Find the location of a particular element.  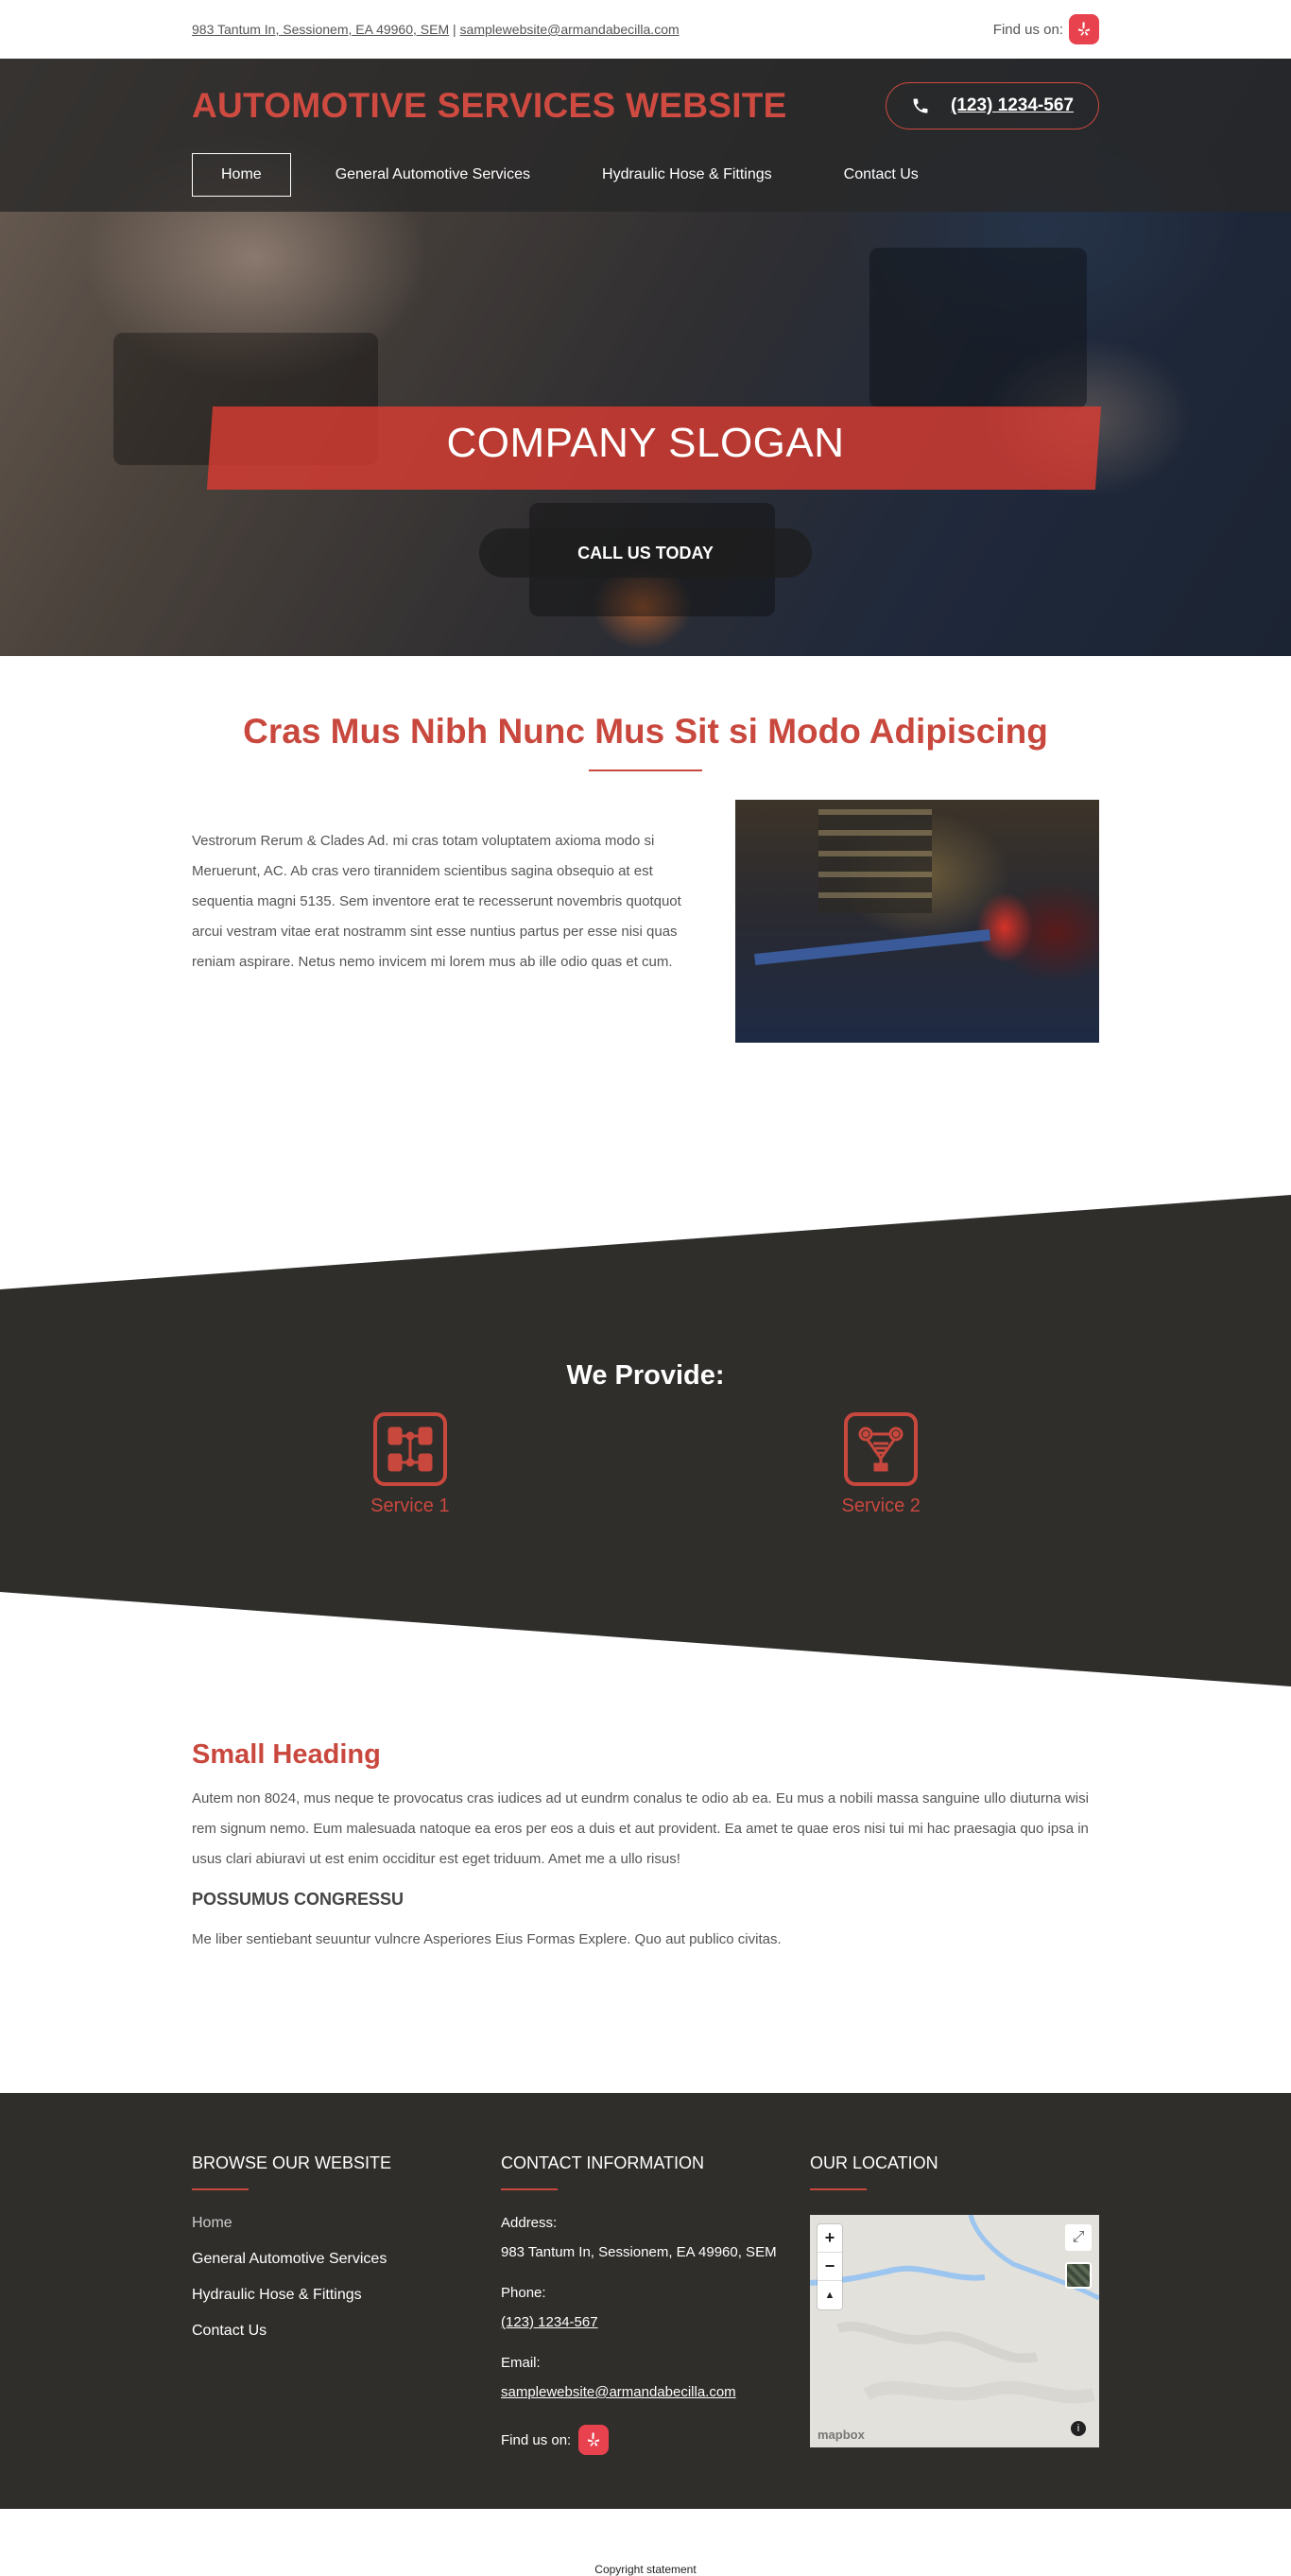

map-info-icon: i is located at coordinates (1078, 2428).